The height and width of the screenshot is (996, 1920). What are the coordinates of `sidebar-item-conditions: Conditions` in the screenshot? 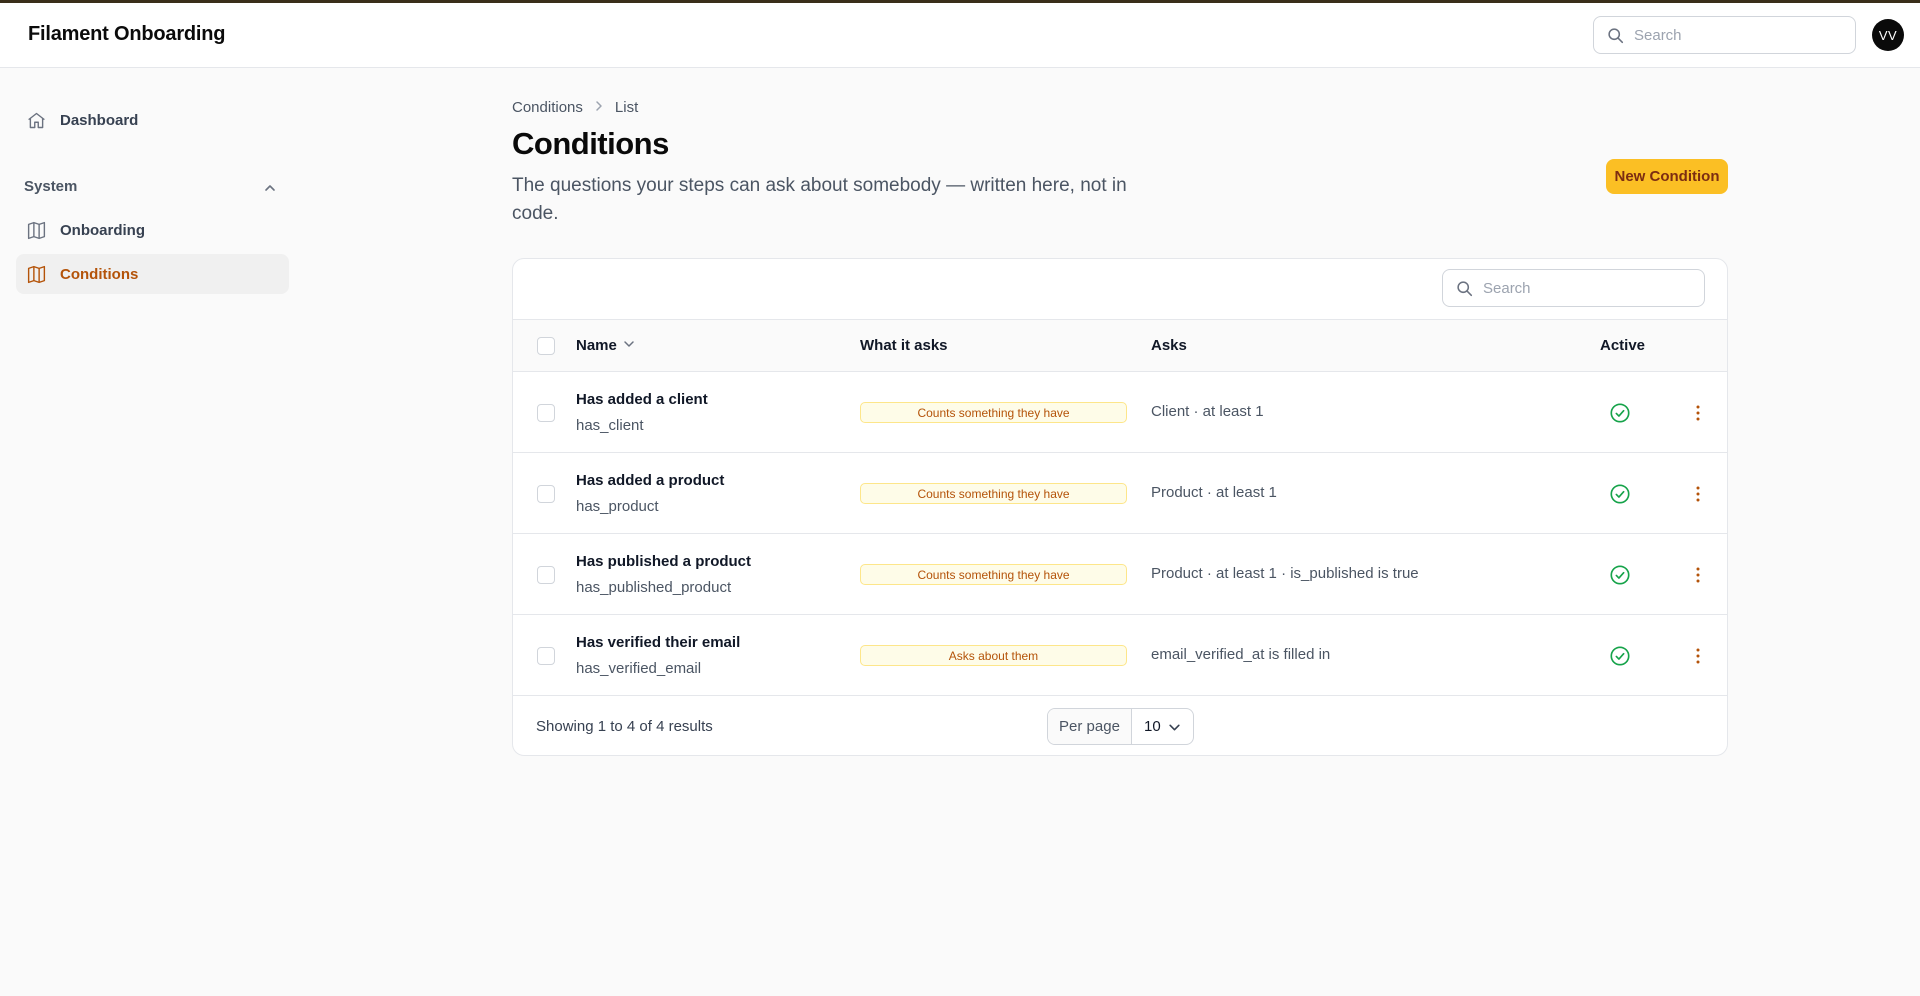 It's located at (152, 274).